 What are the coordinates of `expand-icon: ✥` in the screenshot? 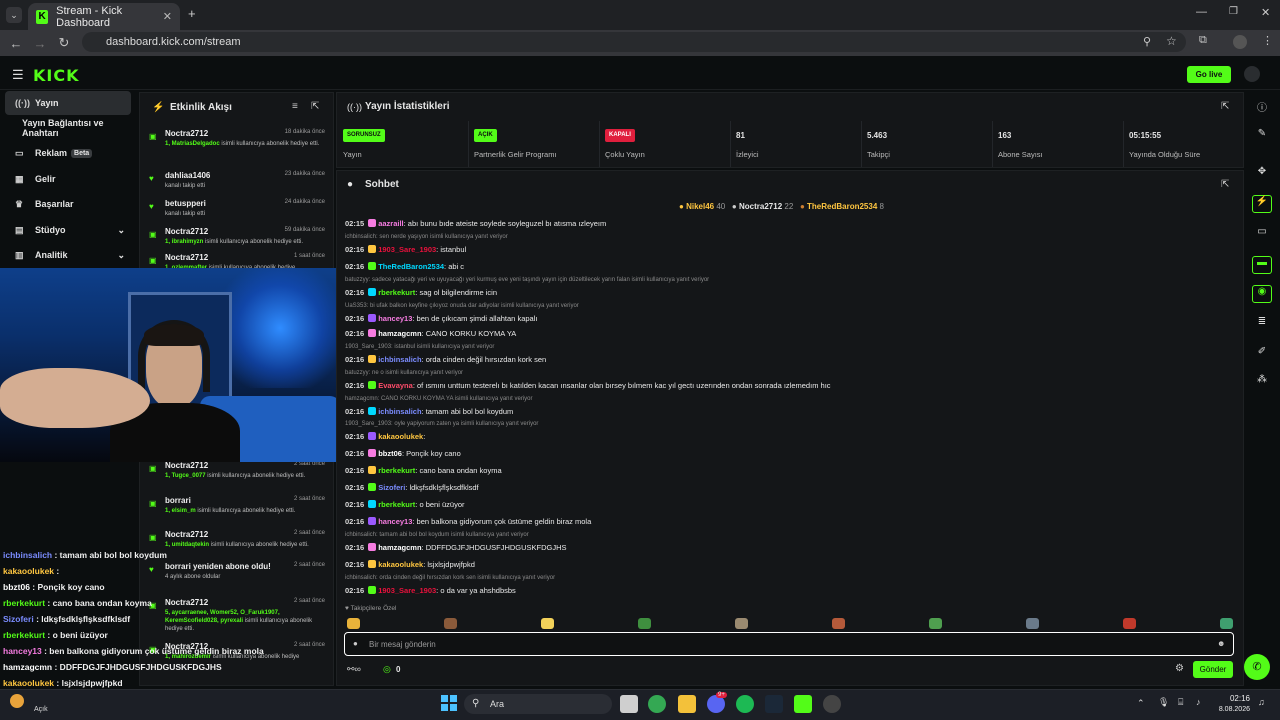 It's located at (1262, 175).